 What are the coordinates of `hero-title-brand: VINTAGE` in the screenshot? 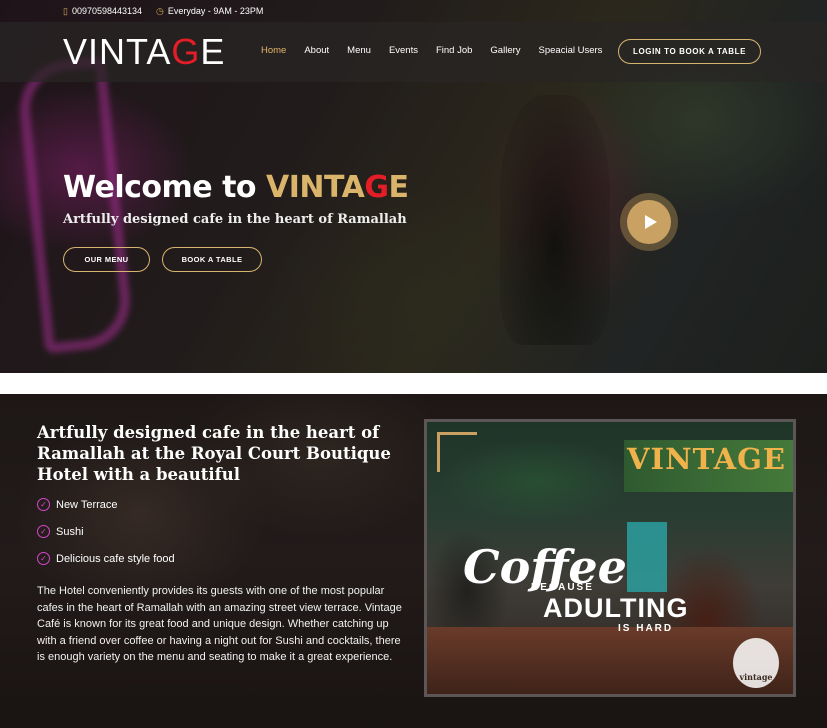 It's located at (337, 187).